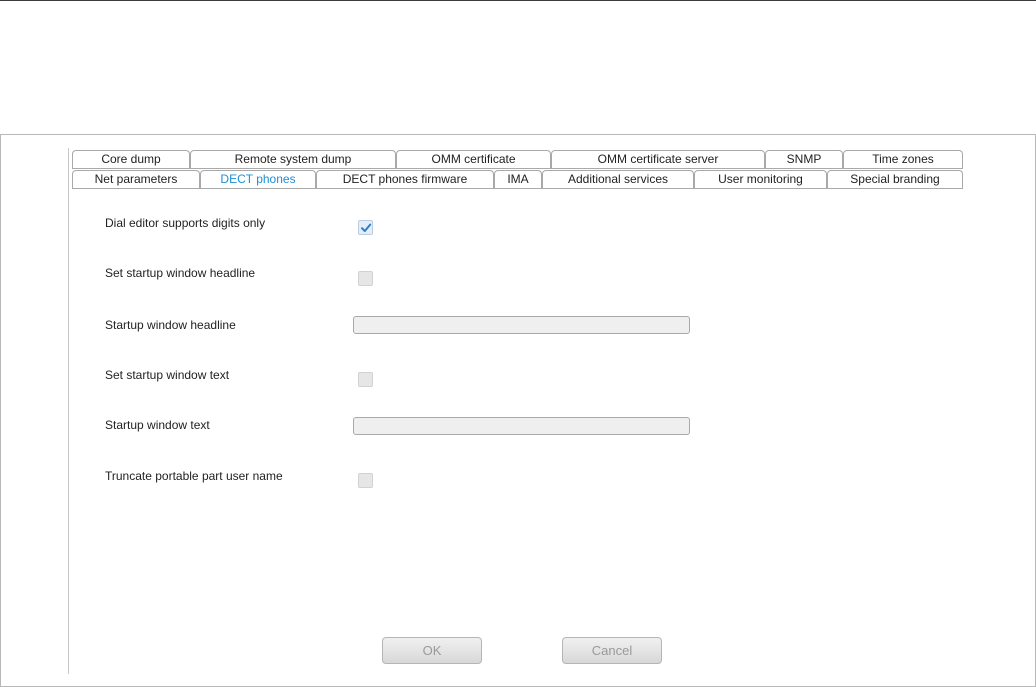 Image resolution: width=1036 pixels, height=687 pixels. Describe the element at coordinates (760, 179) in the screenshot. I see `tab-user-monitoring: User monitoring` at that location.